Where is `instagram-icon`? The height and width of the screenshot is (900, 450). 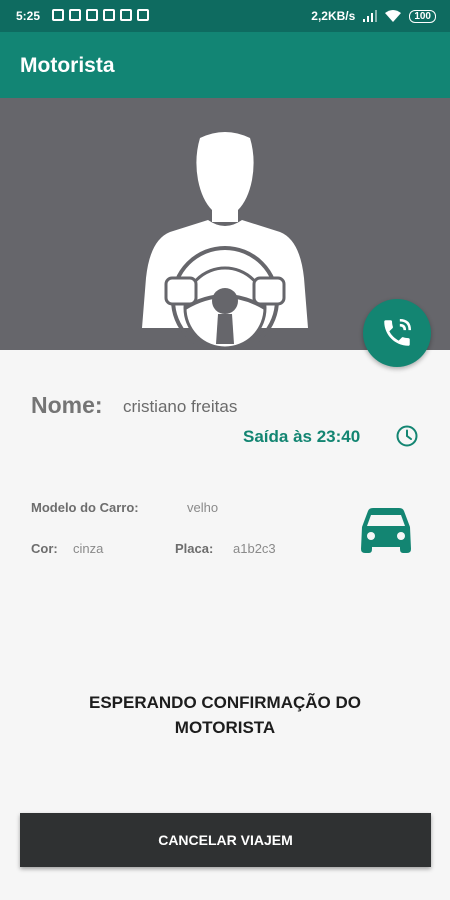
instagram-icon is located at coordinates (92, 15).